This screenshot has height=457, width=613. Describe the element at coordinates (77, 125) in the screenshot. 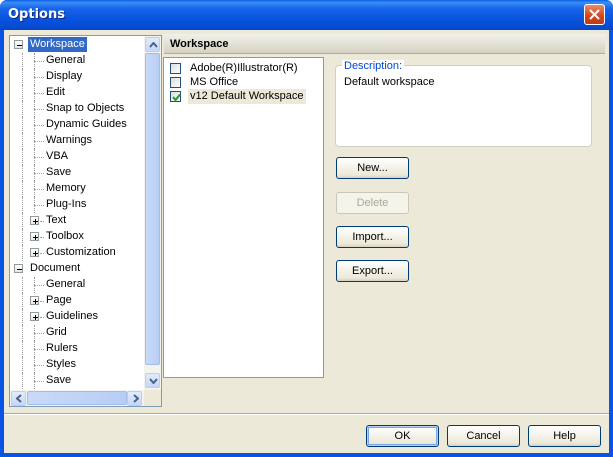

I see `tree-item: Dynamic Guides` at that location.